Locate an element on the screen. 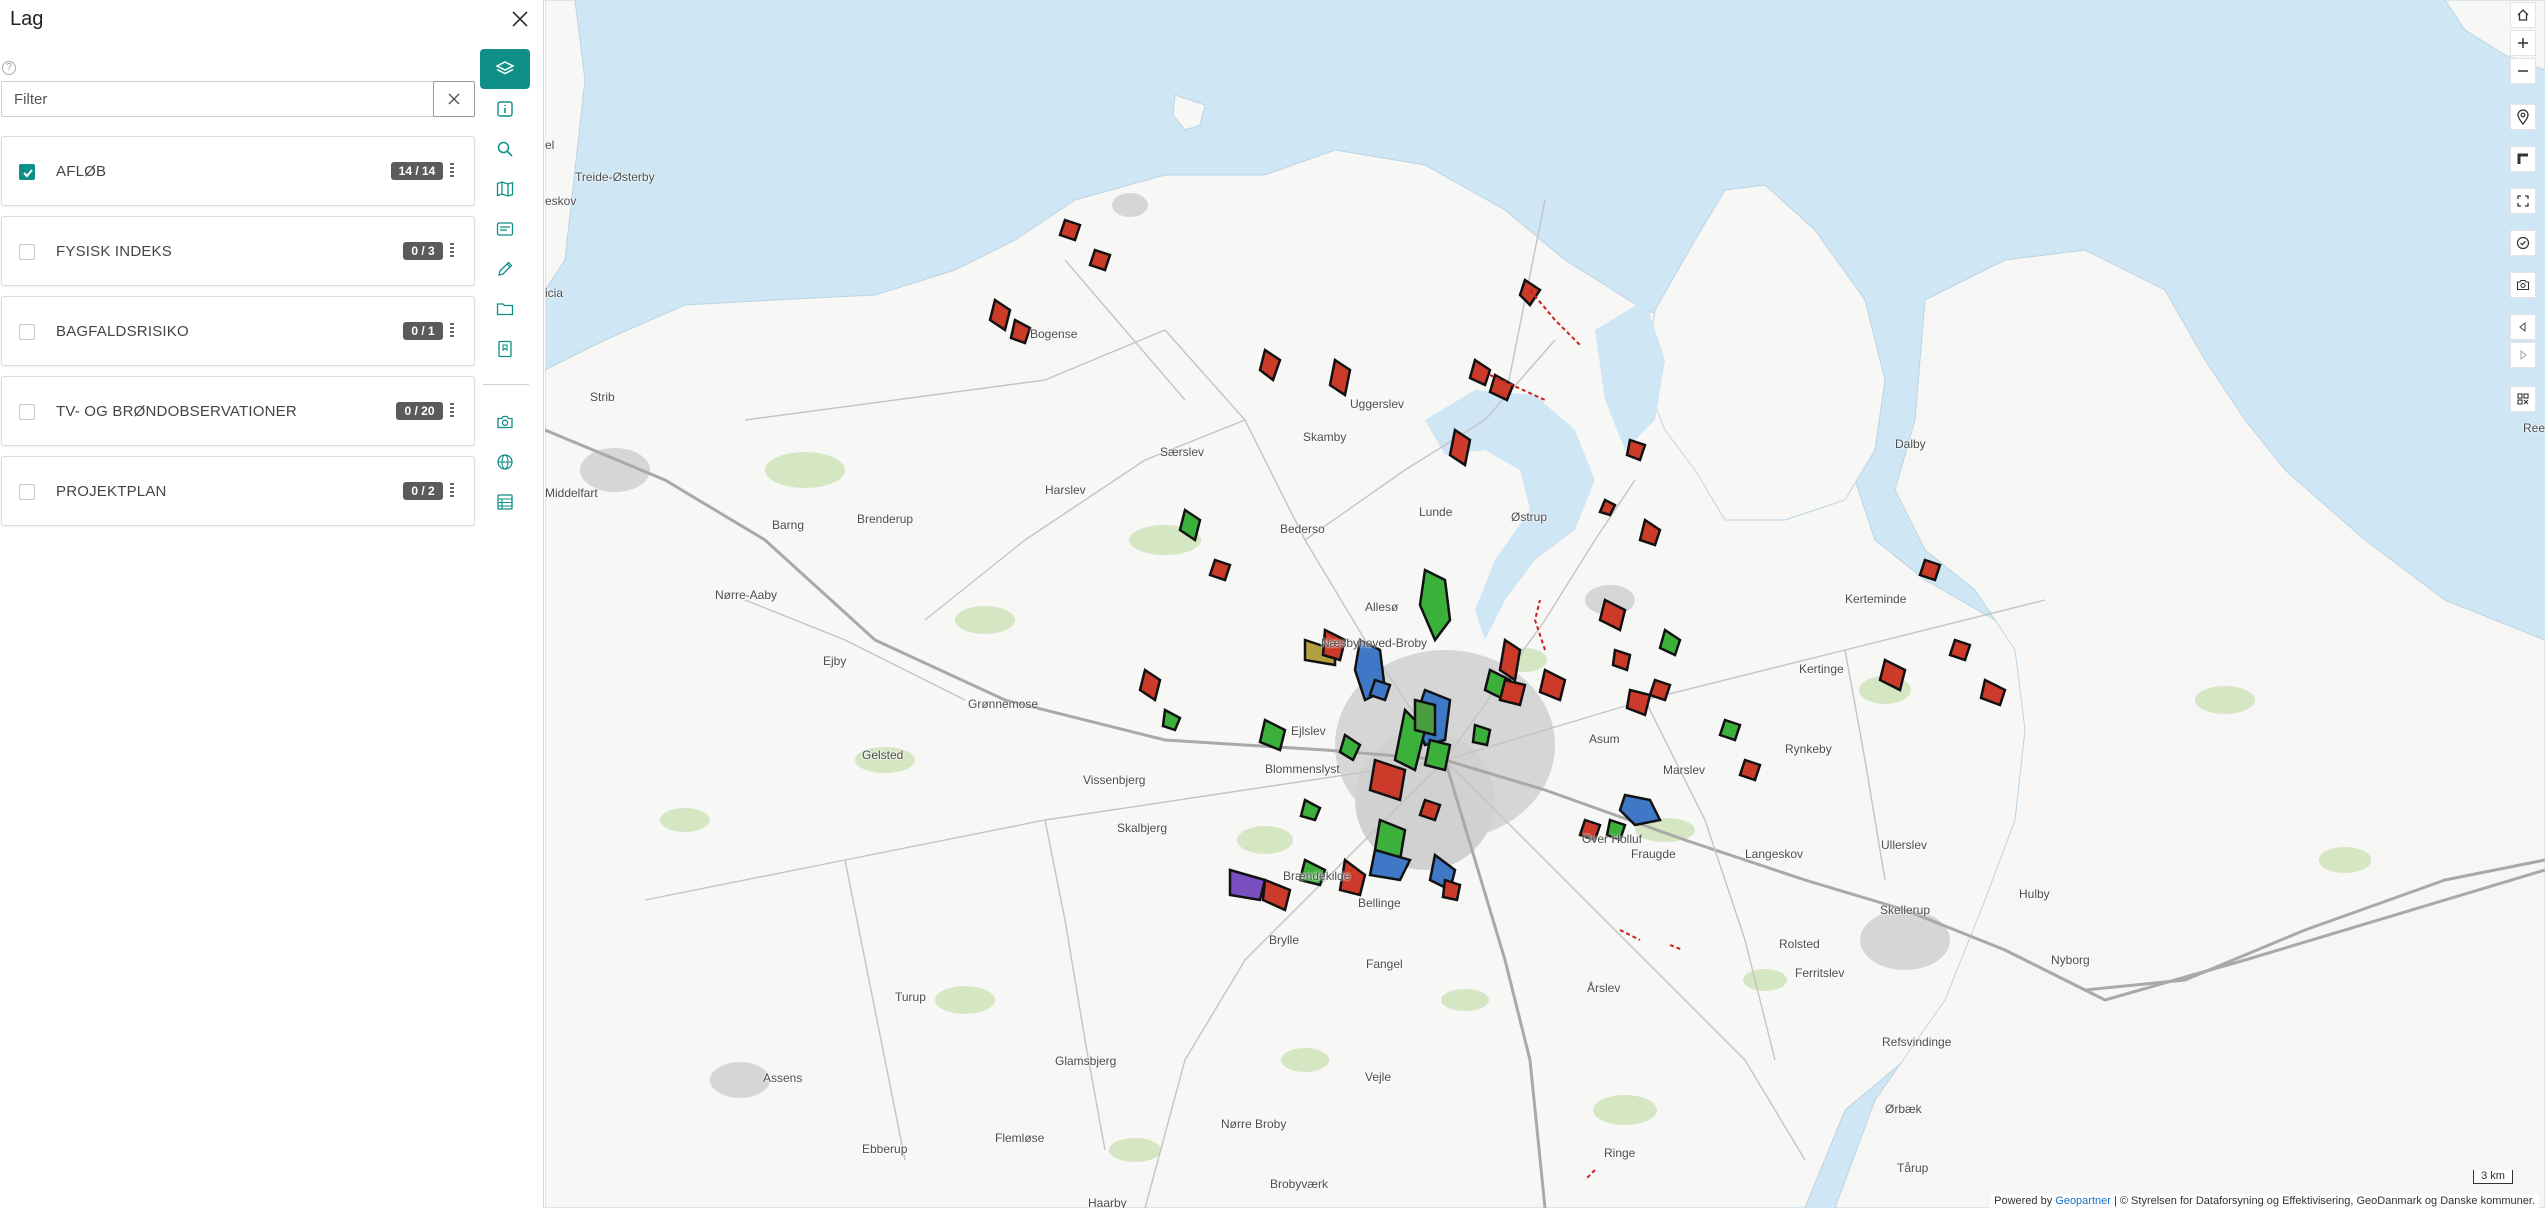  place-label: Ree is located at coordinates (2534, 428).